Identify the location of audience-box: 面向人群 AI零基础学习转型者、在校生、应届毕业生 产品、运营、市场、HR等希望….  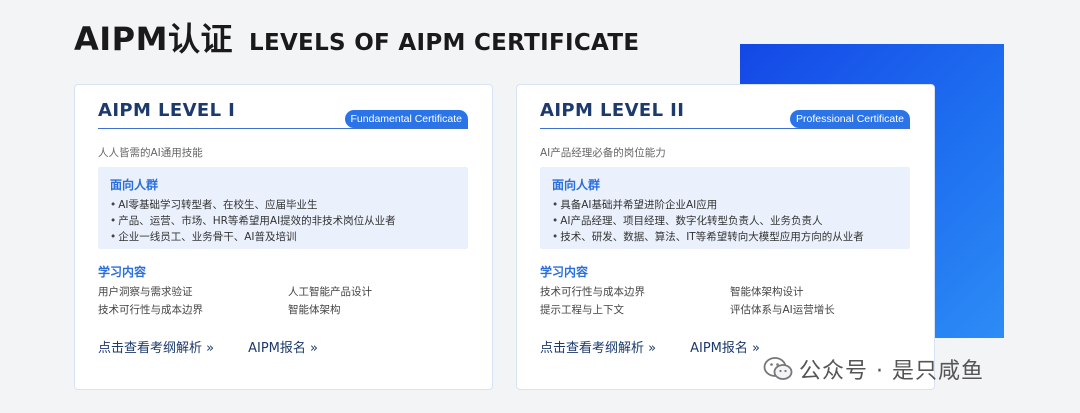
(283, 208).